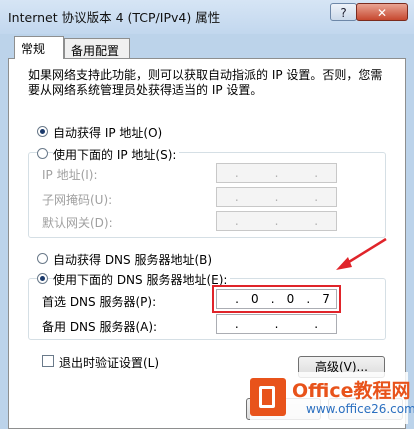 This screenshot has height=429, width=414. I want to click on radio-auto-dns, so click(42, 258).